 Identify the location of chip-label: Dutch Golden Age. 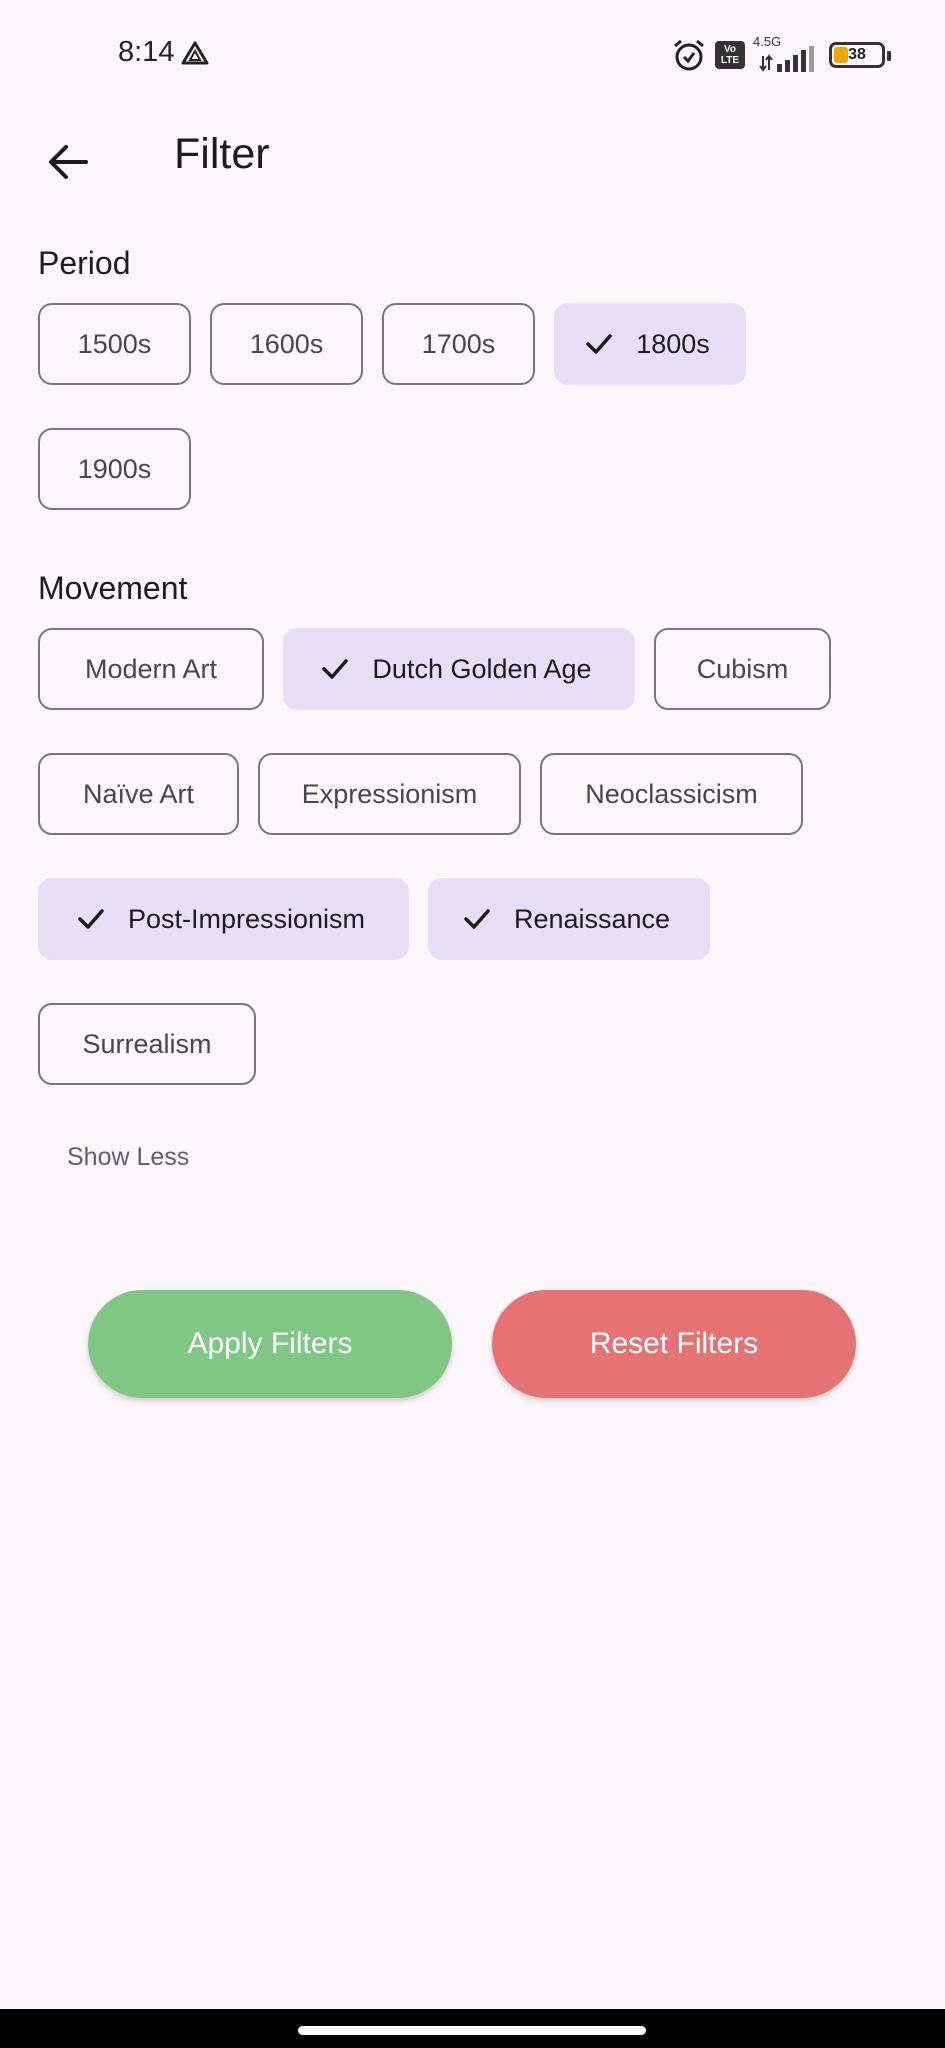
(482, 668).